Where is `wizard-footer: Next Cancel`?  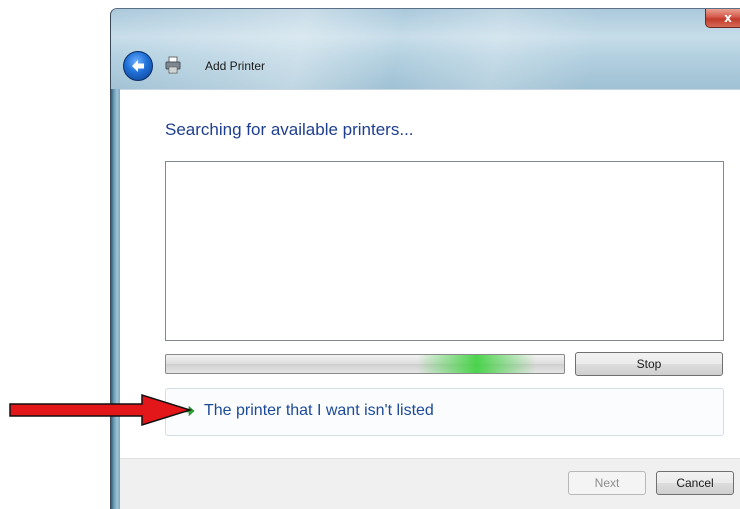
wizard-footer: Next Cancel is located at coordinates (430, 483).